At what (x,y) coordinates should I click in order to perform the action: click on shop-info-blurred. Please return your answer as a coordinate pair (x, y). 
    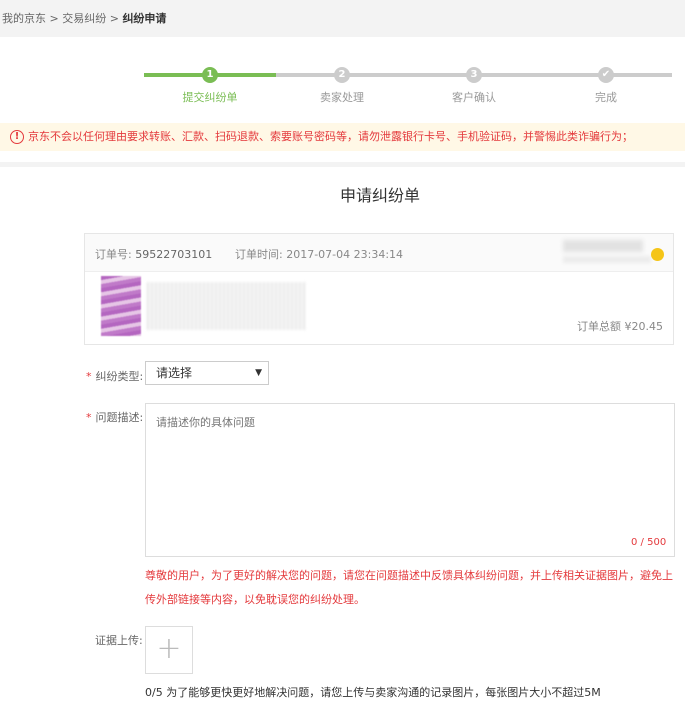
    Looking at the image, I should click on (607, 259).